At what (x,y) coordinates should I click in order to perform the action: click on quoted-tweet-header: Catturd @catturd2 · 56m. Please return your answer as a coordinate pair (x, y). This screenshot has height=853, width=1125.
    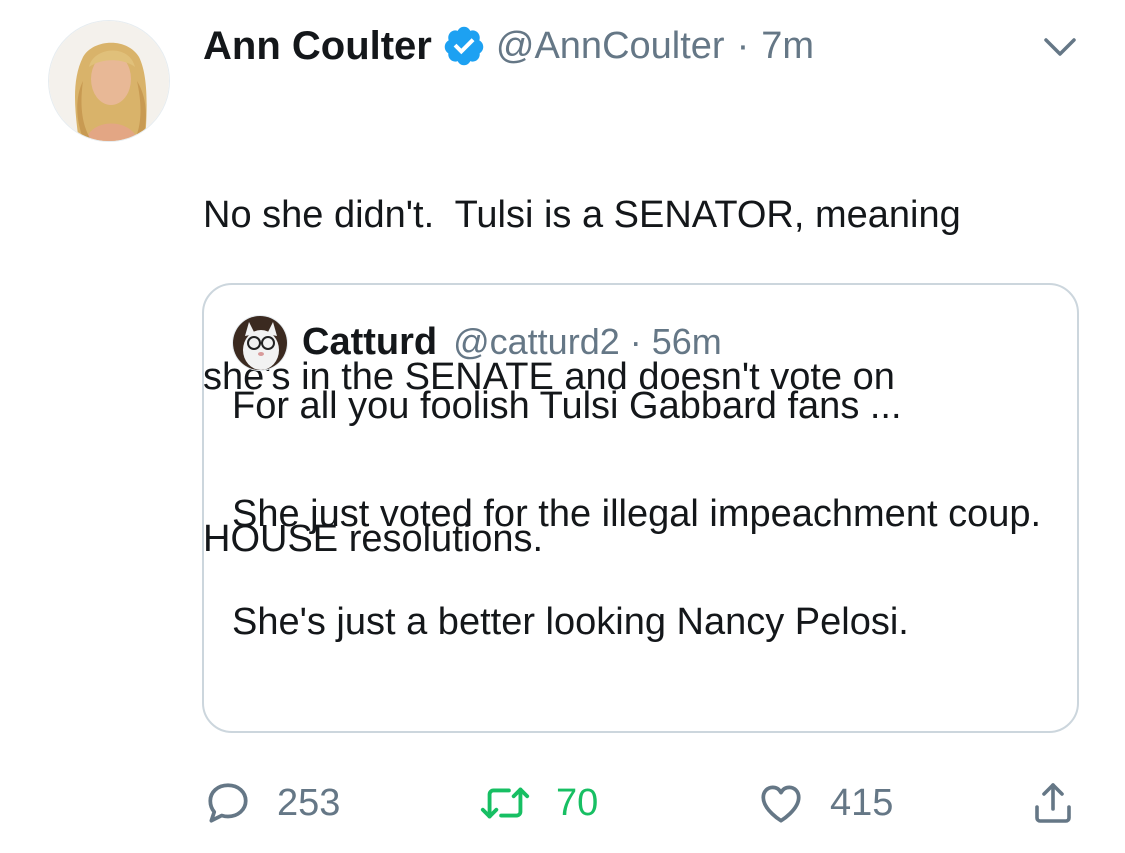
    Looking at the image, I should click on (512, 342).